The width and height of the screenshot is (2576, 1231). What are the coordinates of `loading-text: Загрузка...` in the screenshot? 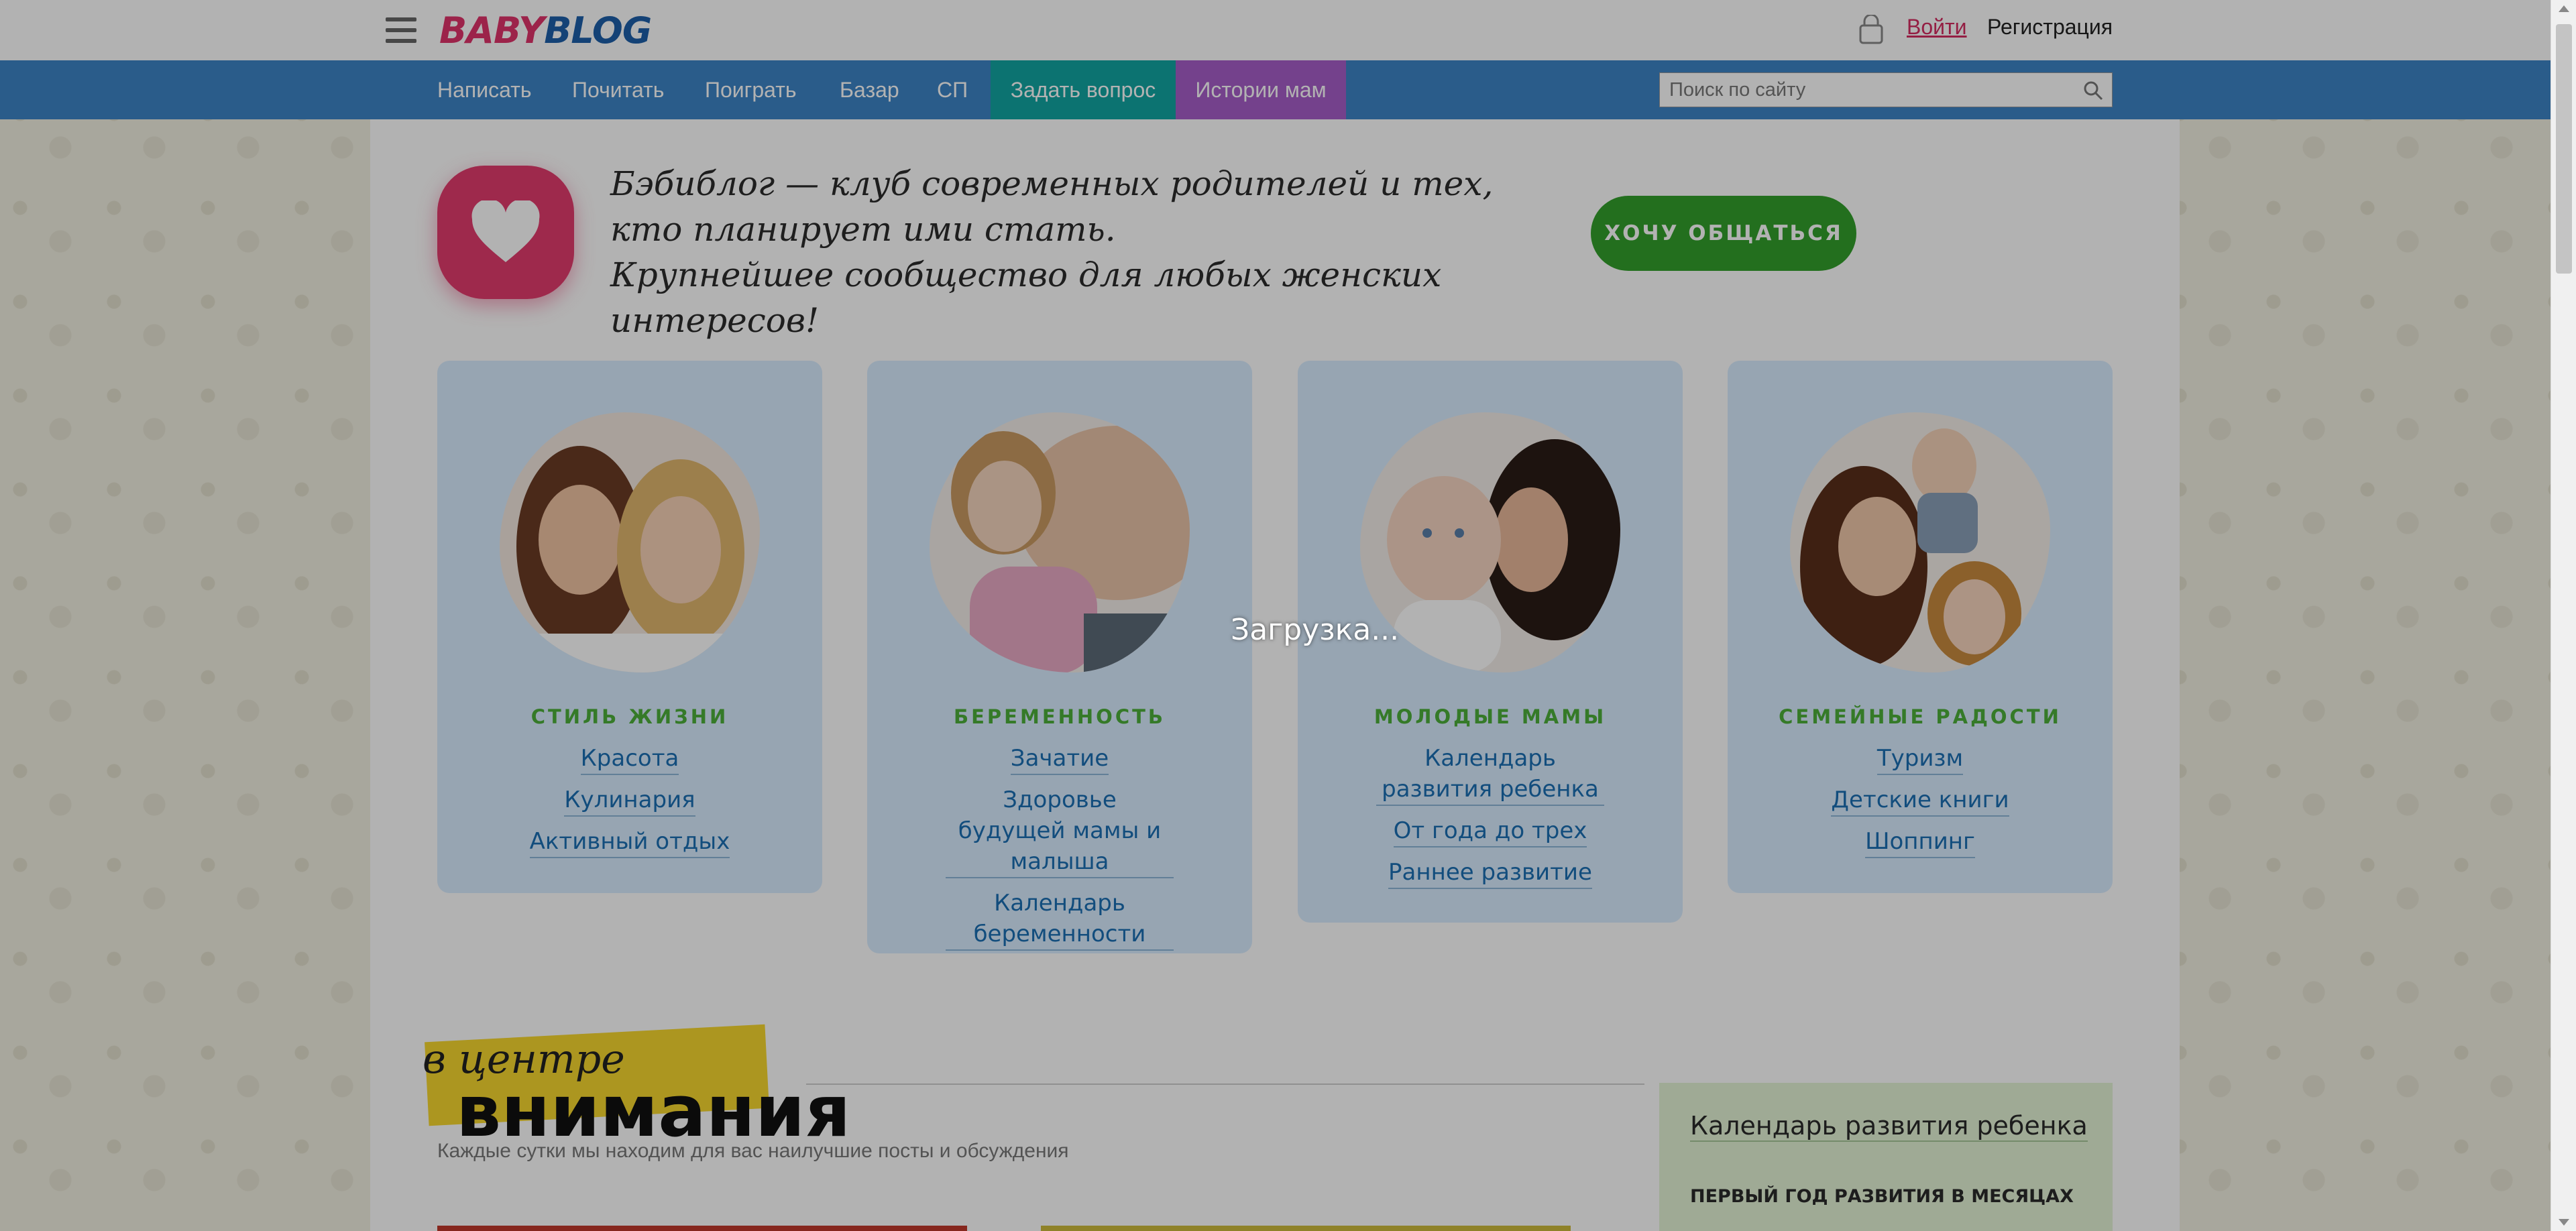 It's located at (1315, 630).